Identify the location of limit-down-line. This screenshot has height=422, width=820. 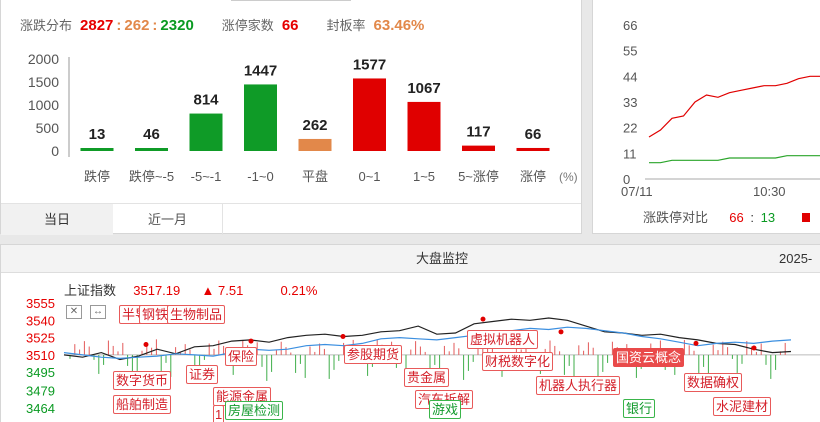
(734, 159).